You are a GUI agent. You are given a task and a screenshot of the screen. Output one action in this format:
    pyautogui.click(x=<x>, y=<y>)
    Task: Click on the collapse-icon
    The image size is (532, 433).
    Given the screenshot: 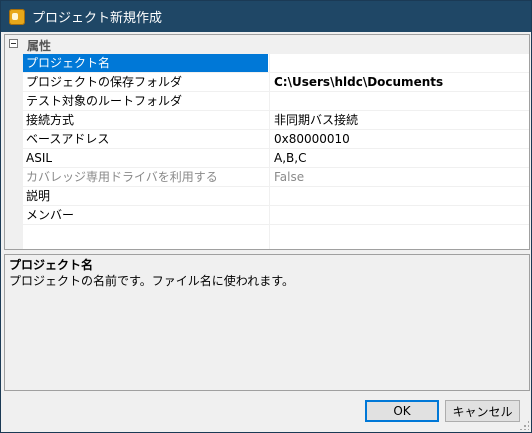 What is the action you would take?
    pyautogui.click(x=13, y=43)
    